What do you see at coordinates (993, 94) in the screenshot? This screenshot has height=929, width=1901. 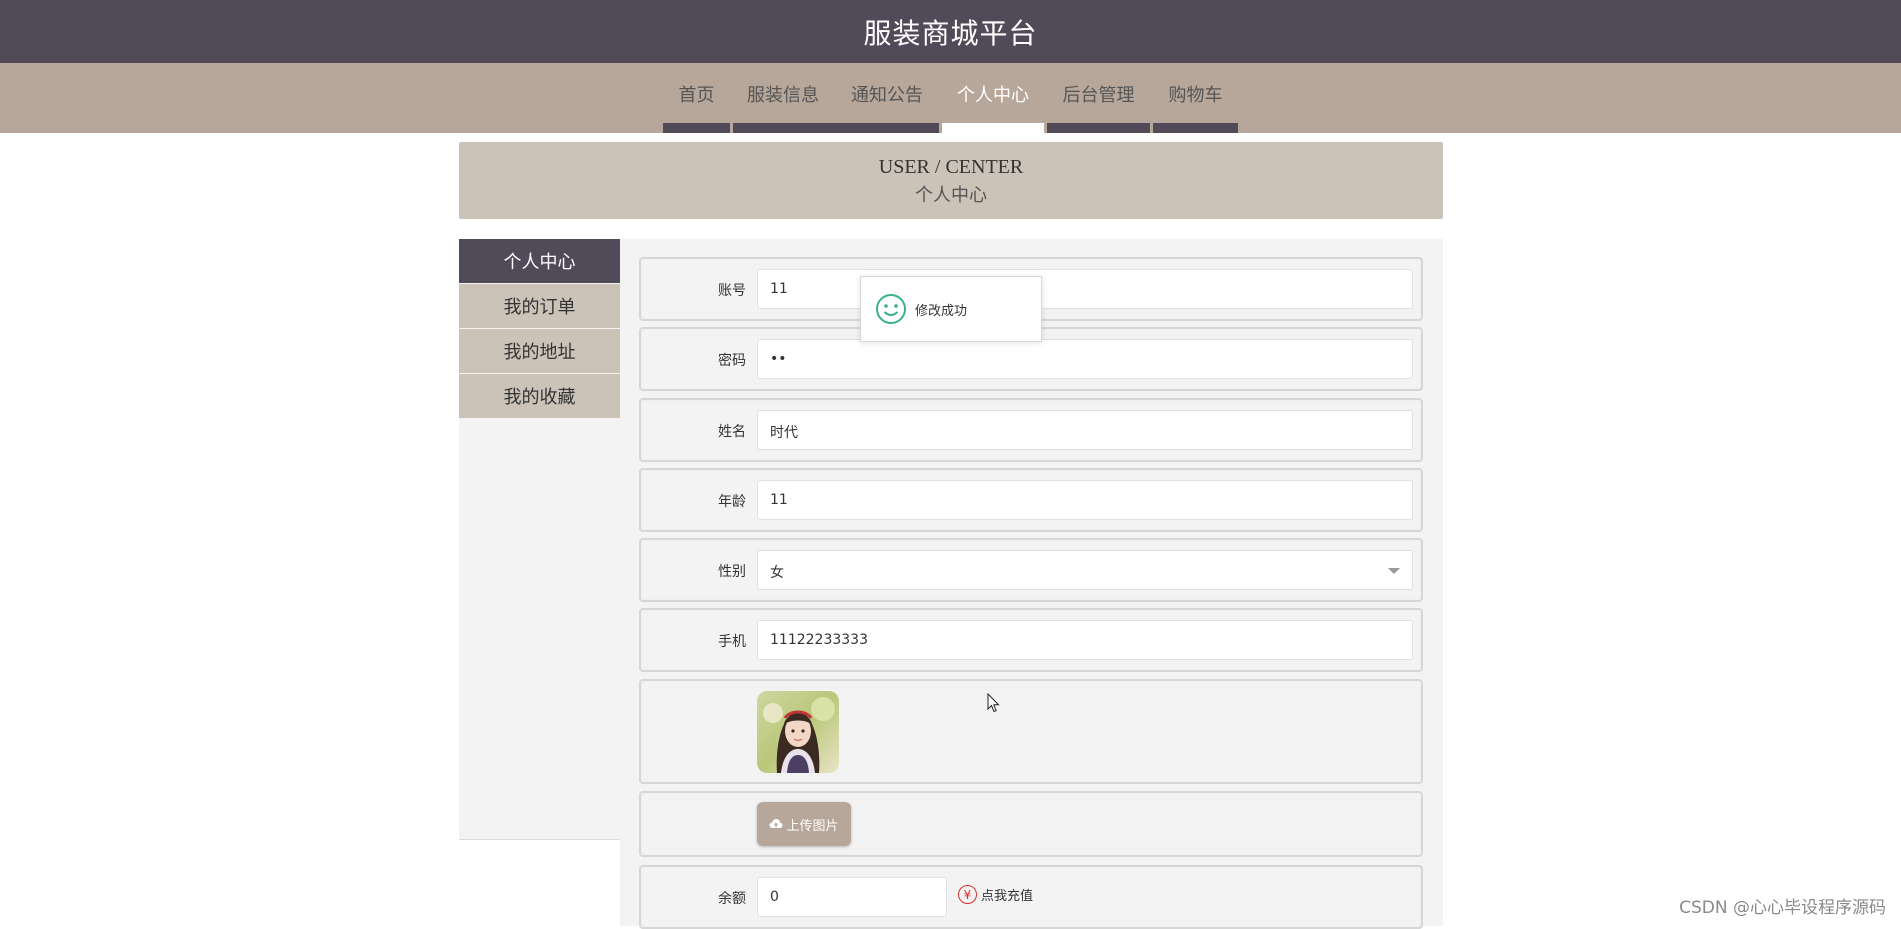 I see `nav-label: 个人中心` at bounding box center [993, 94].